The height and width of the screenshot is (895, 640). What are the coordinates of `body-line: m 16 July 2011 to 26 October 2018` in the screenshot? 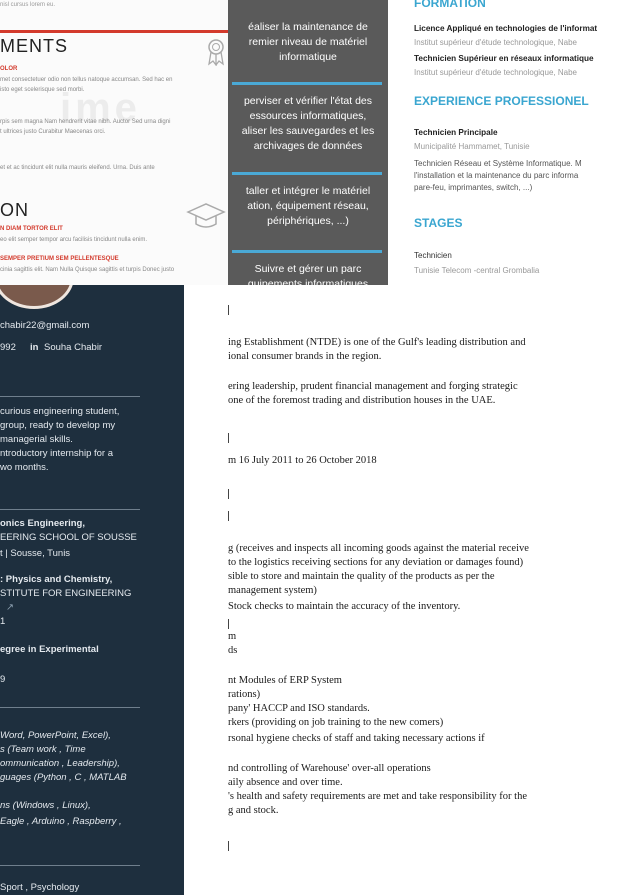 It's located at (302, 460).